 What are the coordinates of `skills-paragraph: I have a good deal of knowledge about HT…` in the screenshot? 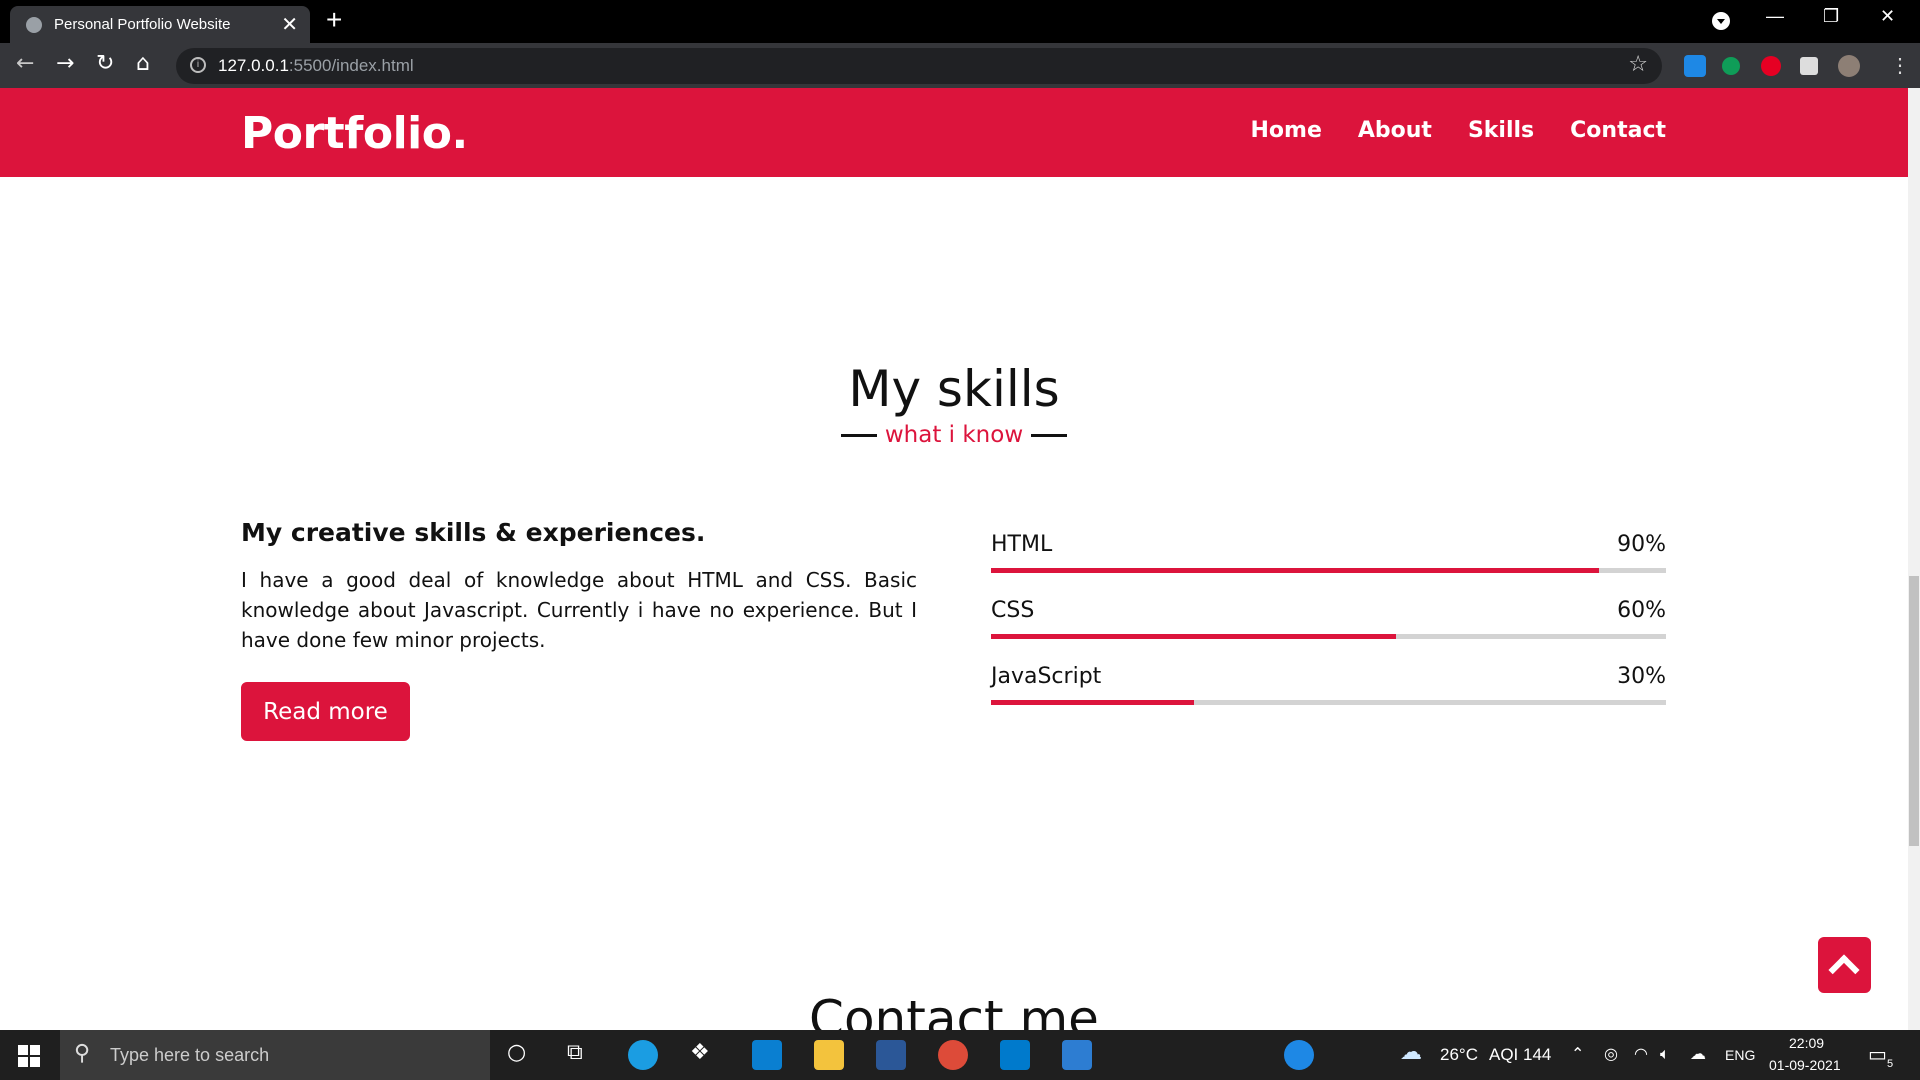 It's located at (579, 610).